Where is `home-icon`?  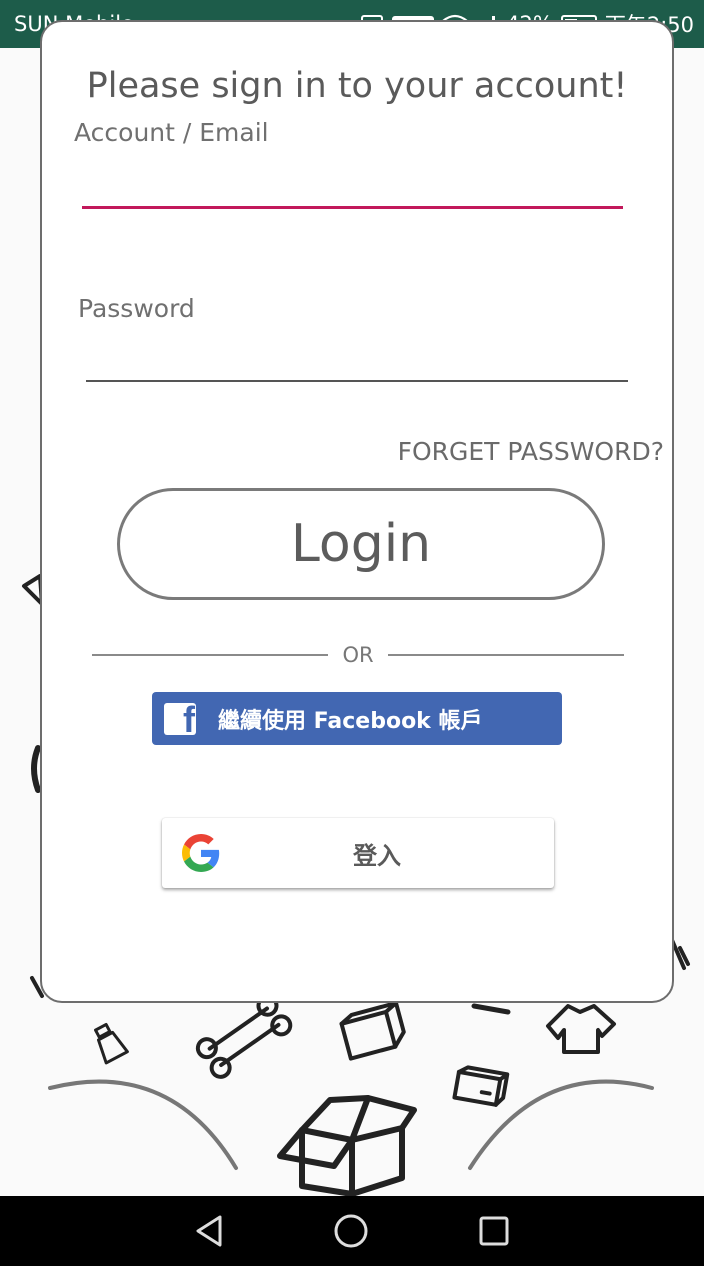
home-icon is located at coordinates (351, 1231).